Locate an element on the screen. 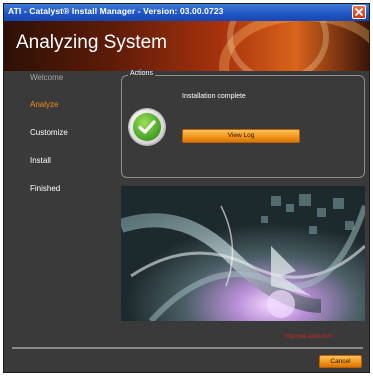 This screenshot has width=373, height=376. cancel-button: Cancel is located at coordinates (340, 361).